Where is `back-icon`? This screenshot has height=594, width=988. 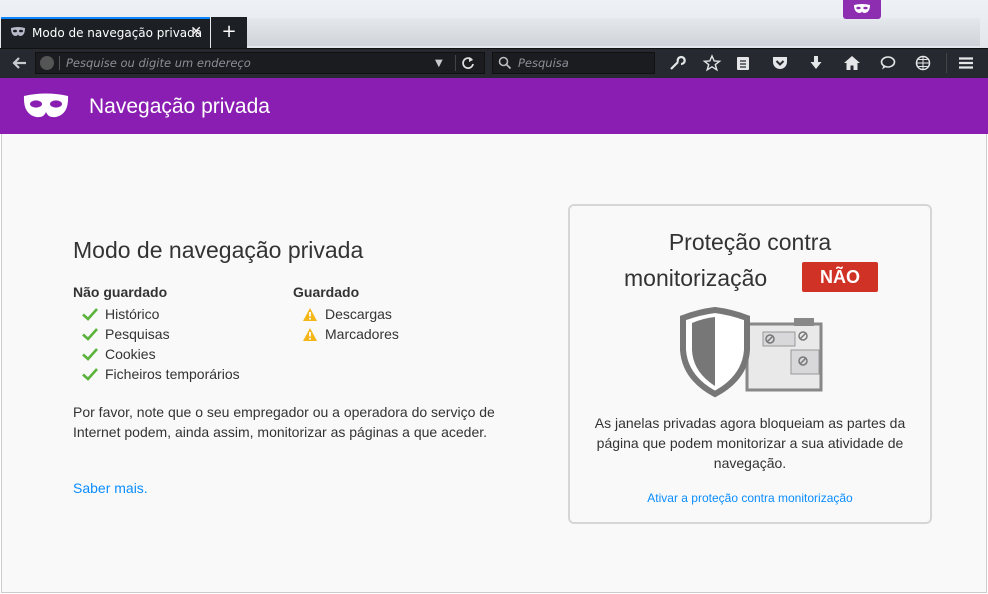 back-icon is located at coordinates (20, 63).